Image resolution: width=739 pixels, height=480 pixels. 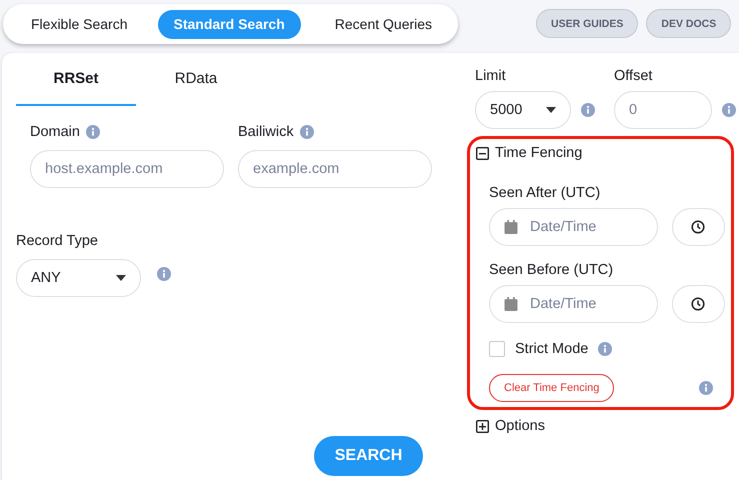 I want to click on select-field: ANY, so click(x=78, y=278).